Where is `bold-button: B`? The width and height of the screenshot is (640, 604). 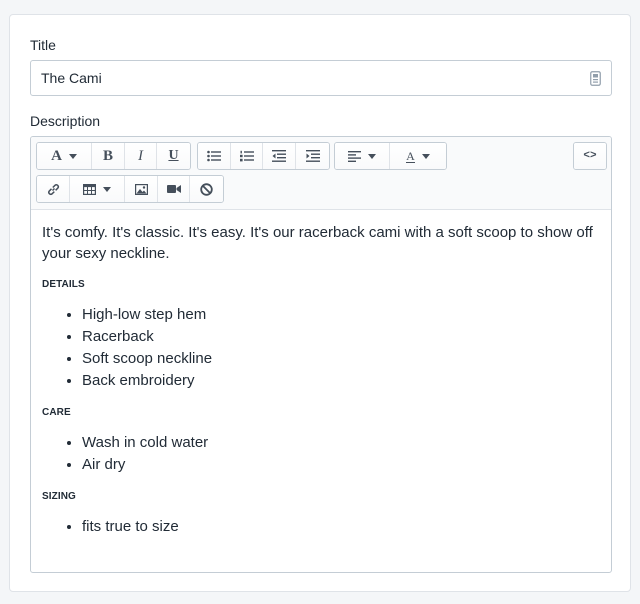 bold-button: B is located at coordinates (108, 156).